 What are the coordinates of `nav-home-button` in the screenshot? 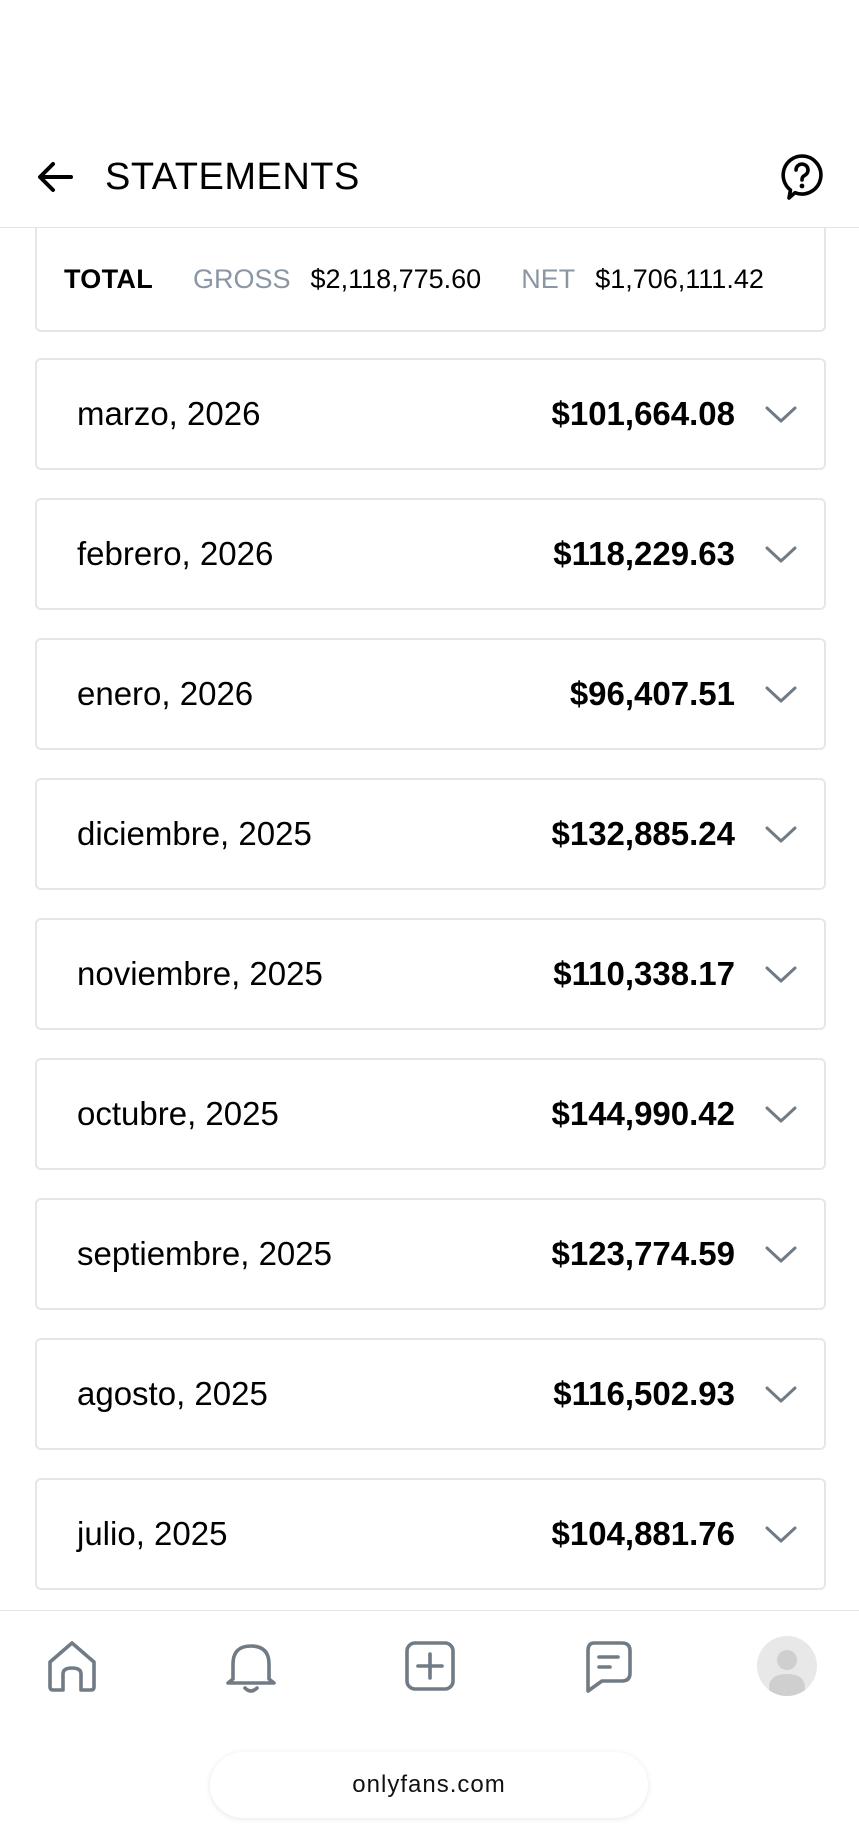 It's located at (72, 1666).